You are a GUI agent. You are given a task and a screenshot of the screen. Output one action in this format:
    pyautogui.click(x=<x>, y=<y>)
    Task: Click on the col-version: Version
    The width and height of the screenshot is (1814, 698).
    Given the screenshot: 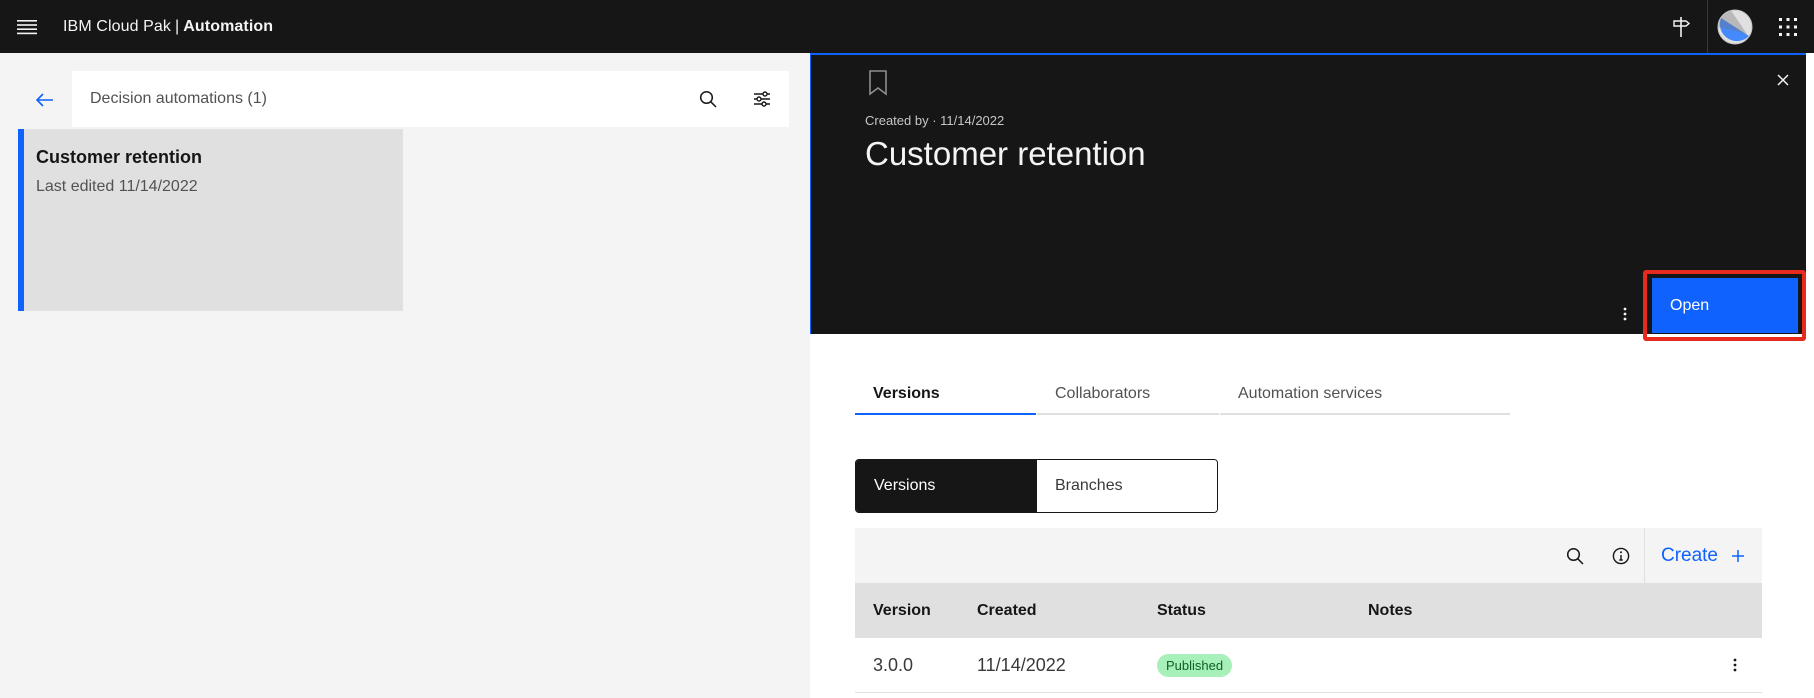 What is the action you would take?
    pyautogui.click(x=916, y=611)
    